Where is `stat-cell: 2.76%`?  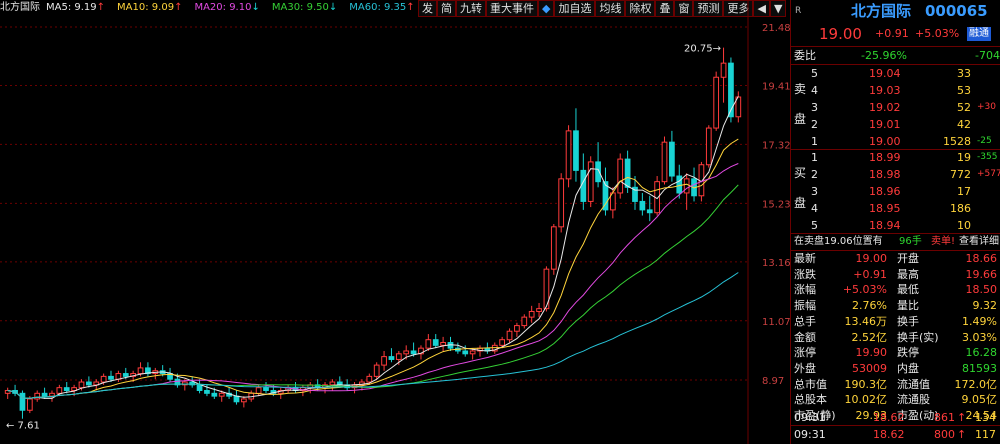
stat-cell: 2.76% is located at coordinates (869, 306).